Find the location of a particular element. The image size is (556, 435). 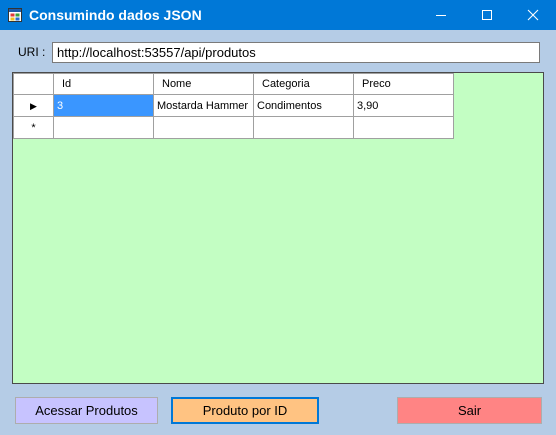

winforms-app-icon is located at coordinates (15, 15).